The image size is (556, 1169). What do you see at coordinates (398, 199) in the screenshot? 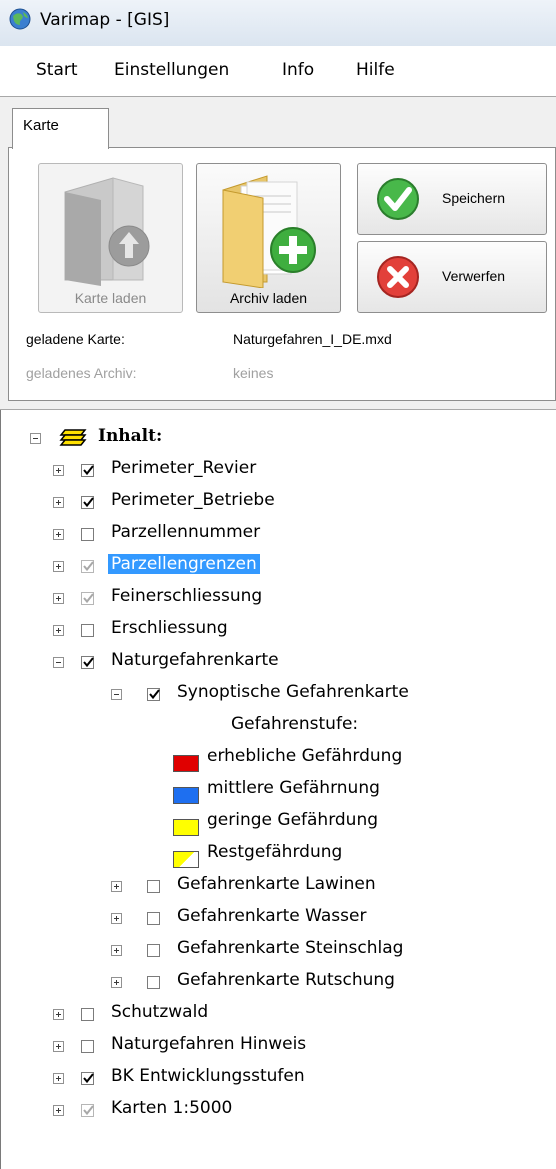
I see `checkmark-icon` at bounding box center [398, 199].